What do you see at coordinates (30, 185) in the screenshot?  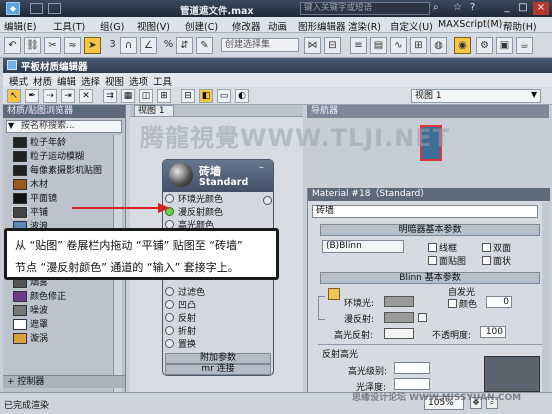 I see `list-item: 木材` at bounding box center [30, 185].